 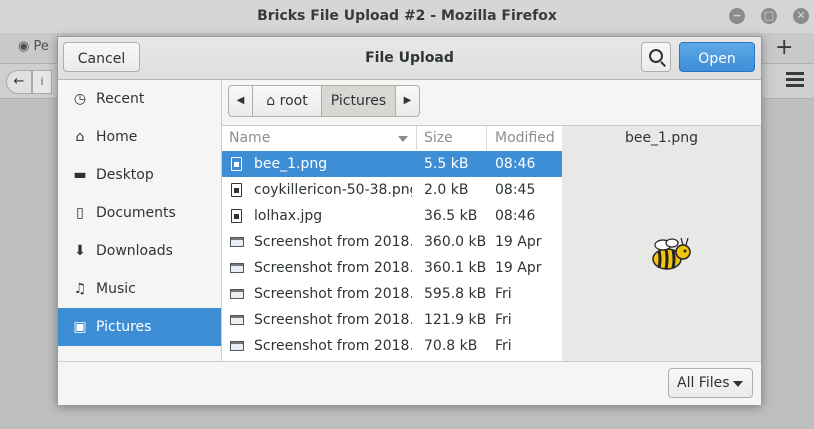 What do you see at coordinates (446, 164) in the screenshot?
I see `file-size: 5.5 kB` at bounding box center [446, 164].